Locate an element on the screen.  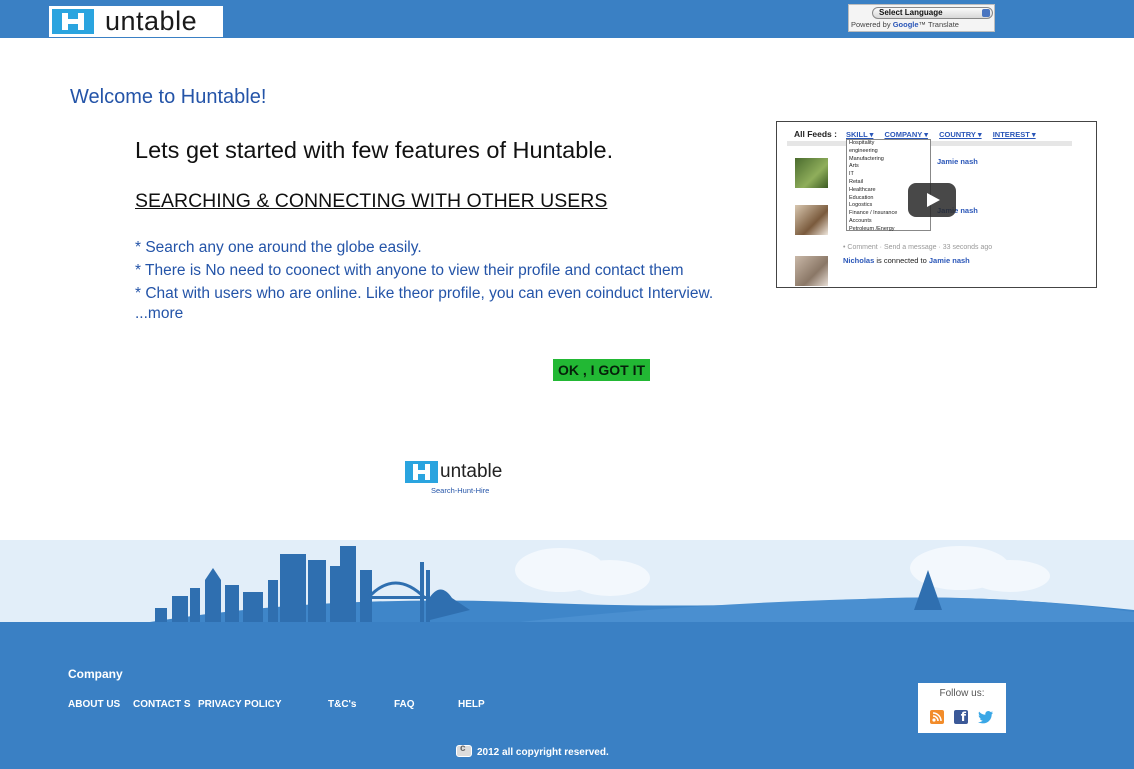
follow-us-label: Follow us: is located at coordinates (962, 693).